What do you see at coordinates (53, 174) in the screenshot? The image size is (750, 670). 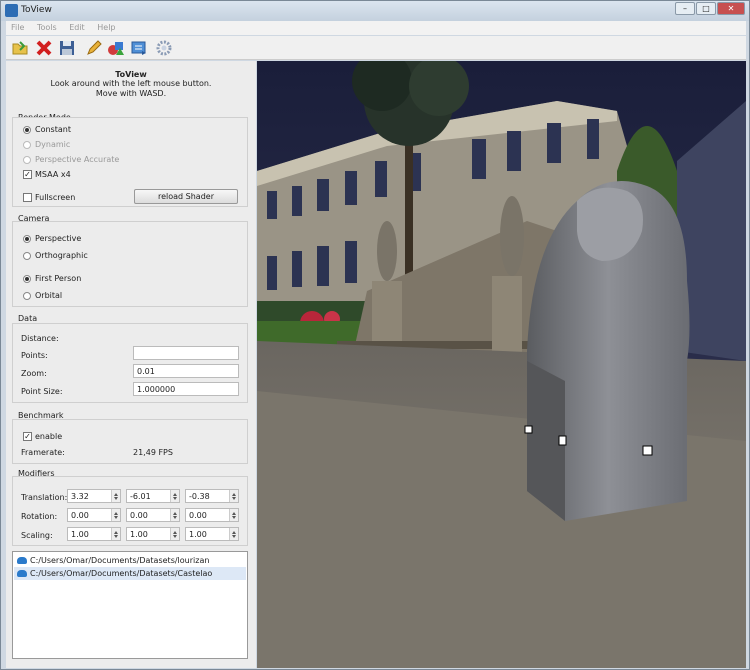 I see `msaa-label: MSAA x4` at bounding box center [53, 174].